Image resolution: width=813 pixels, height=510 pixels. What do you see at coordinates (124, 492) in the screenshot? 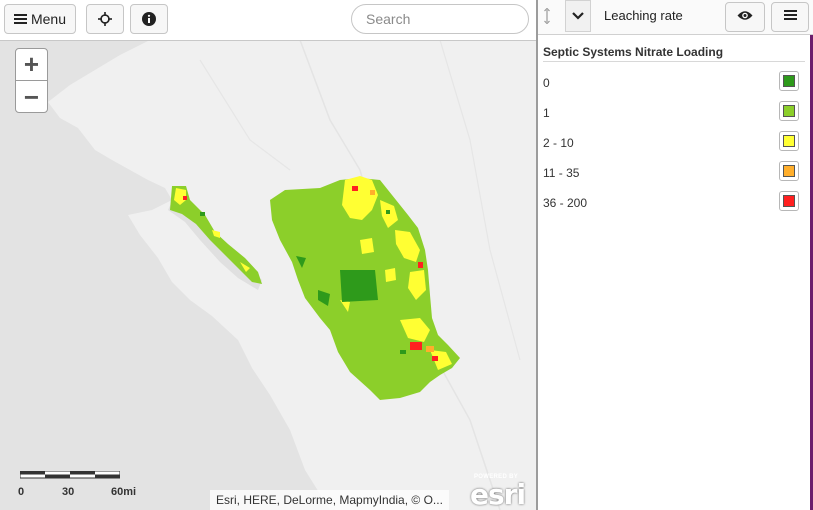
I see `scale-label-60: 60mi` at bounding box center [124, 492].